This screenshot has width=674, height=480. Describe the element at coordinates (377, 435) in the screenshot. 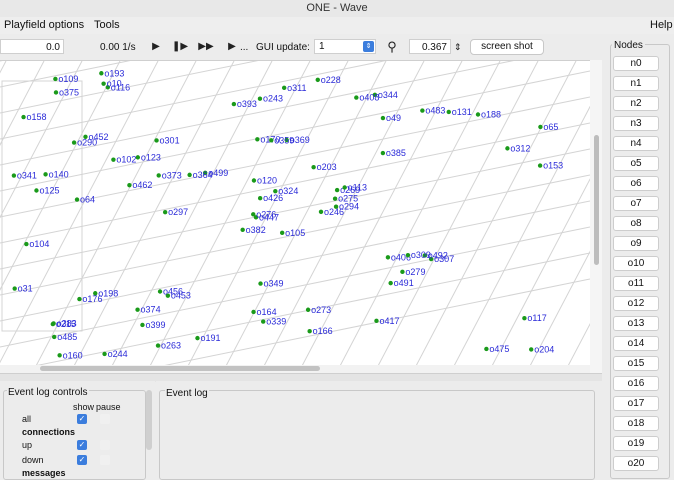

I see `event-log-box` at that location.